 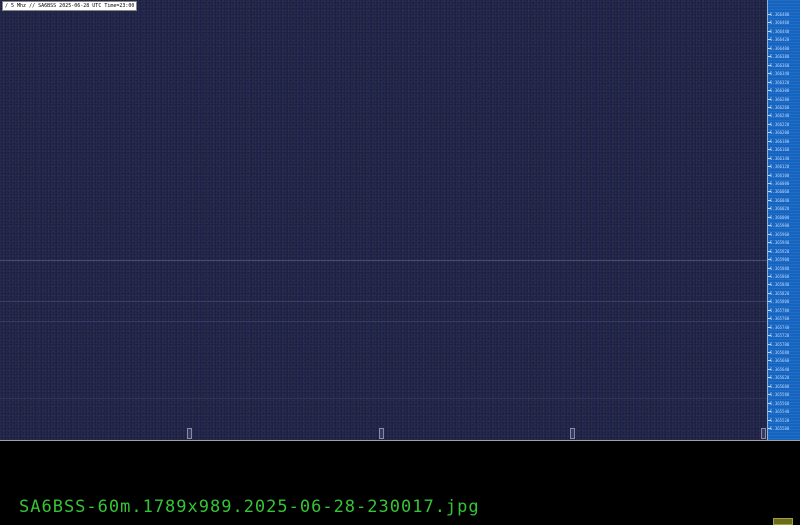 I want to click on freq-label: 5.366440, so click(x=780, y=31).